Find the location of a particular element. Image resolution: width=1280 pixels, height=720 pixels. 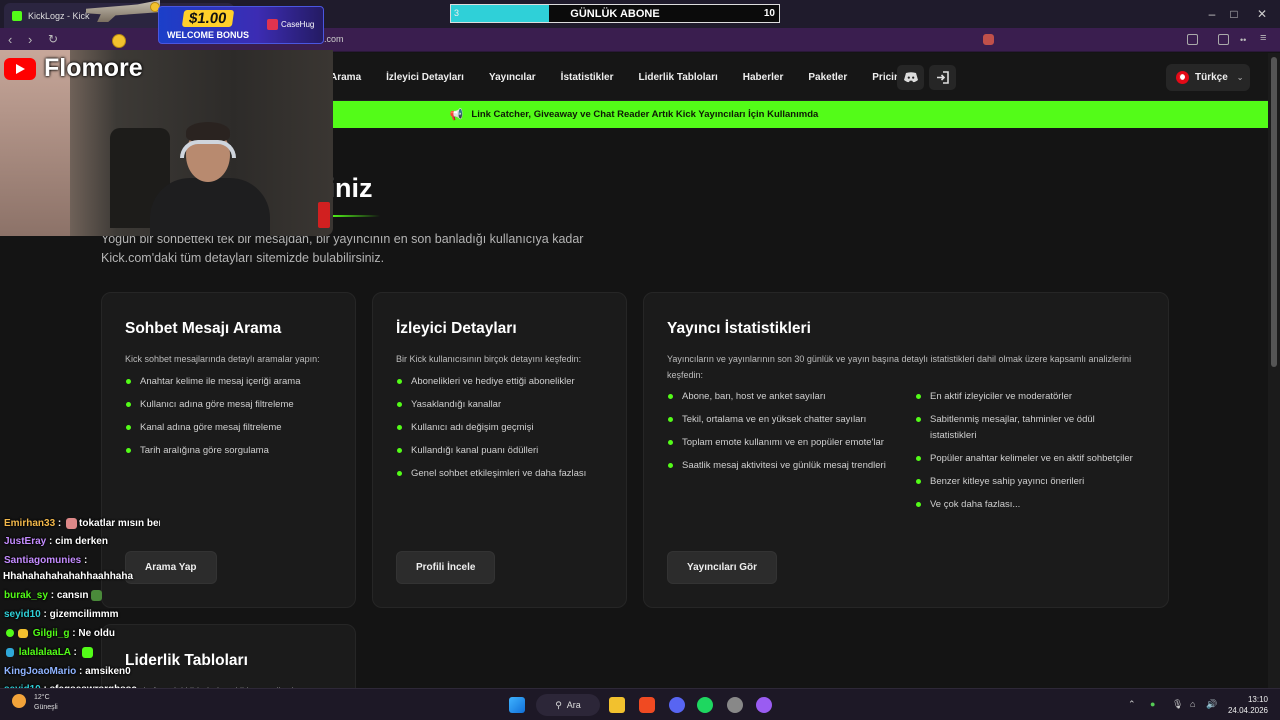

chat-user: Santiagomunies is located at coordinates (43, 560).